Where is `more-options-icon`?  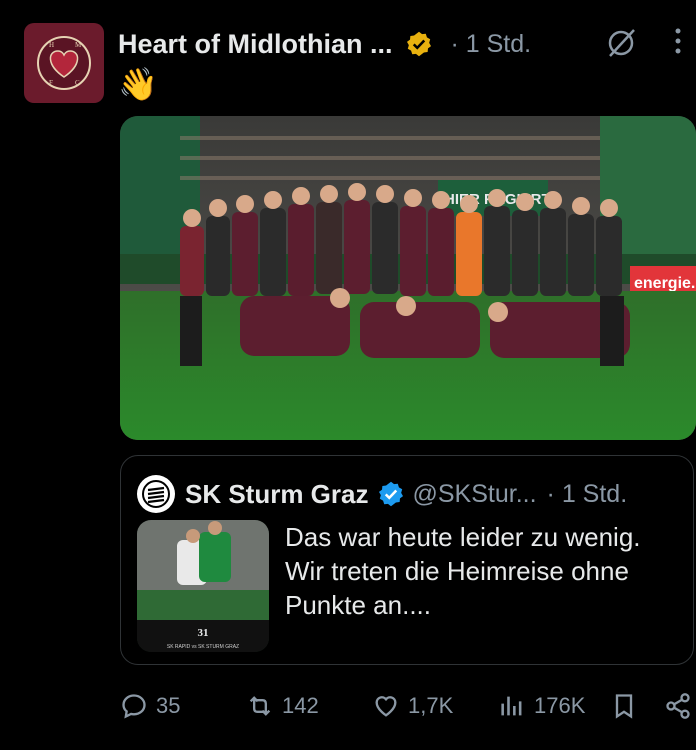 more-options-icon is located at coordinates (678, 41).